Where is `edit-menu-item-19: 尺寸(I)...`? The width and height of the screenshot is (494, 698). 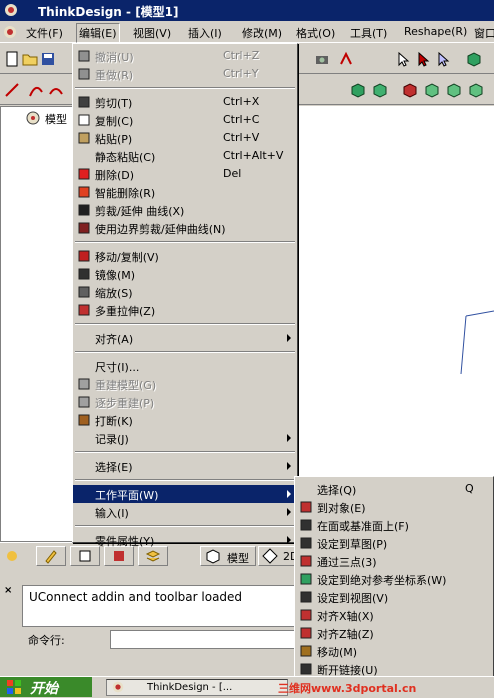 edit-menu-item-19: 尺寸(I)... is located at coordinates (185, 366).